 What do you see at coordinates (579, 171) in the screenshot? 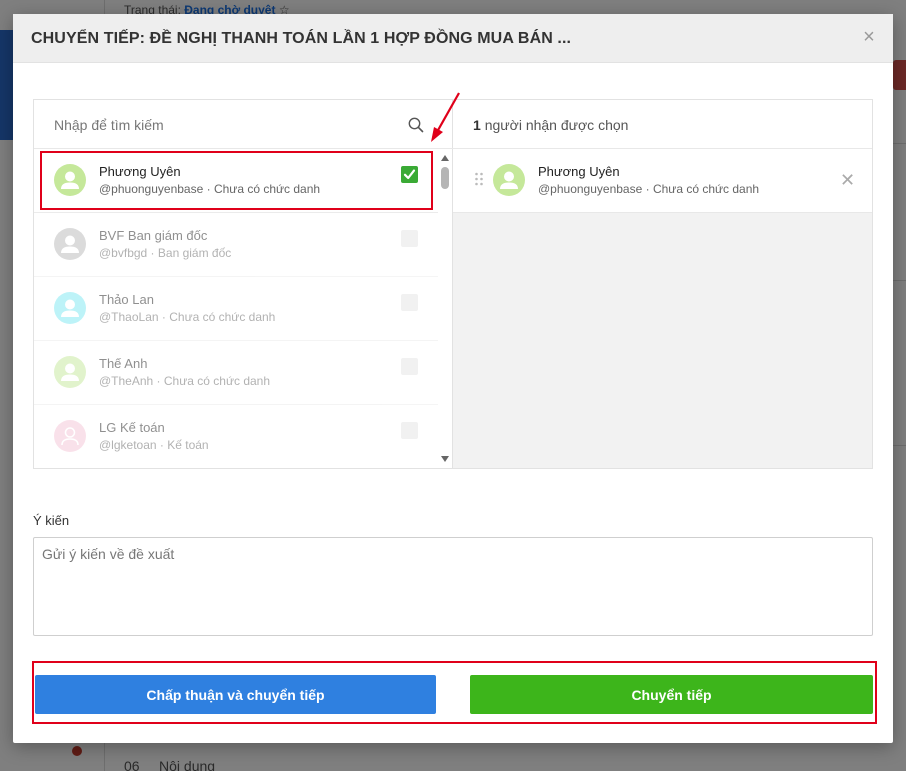
I see `selected-recipient-name: Phương Uyên` at bounding box center [579, 171].